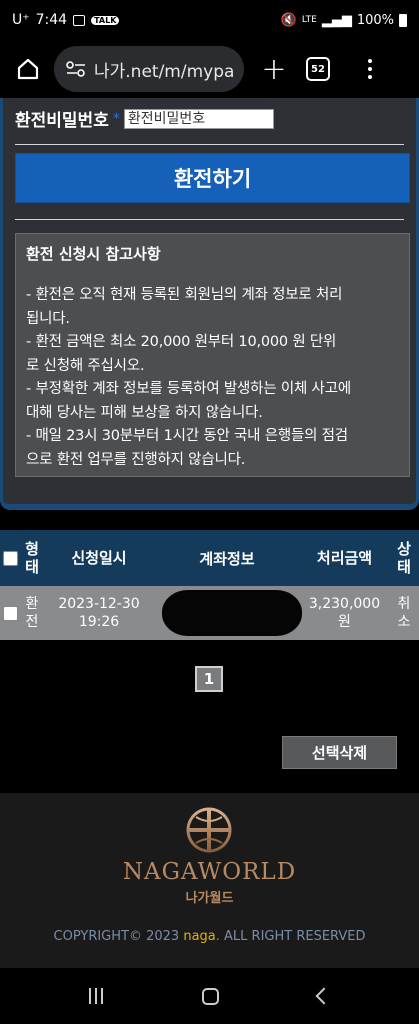 This screenshot has height=1024, width=419. What do you see at coordinates (209, 898) in the screenshot?
I see `logo-subtext: 나가월드` at bounding box center [209, 898].